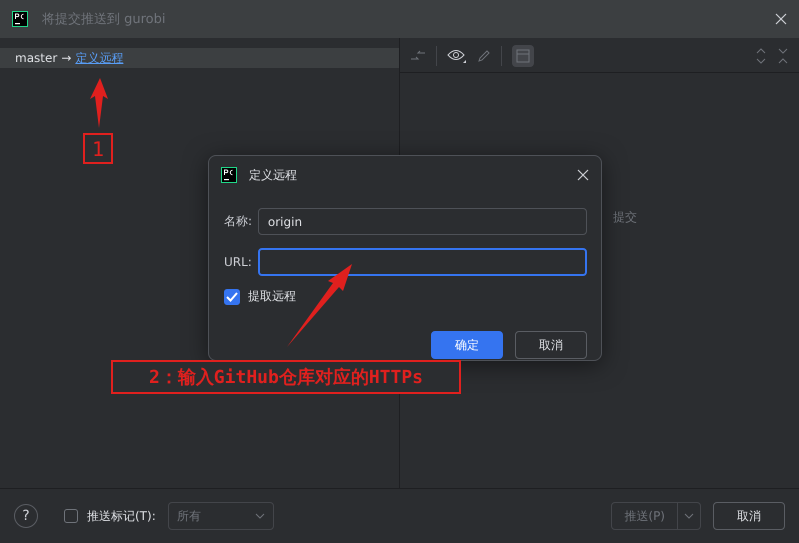 Image resolution: width=799 pixels, height=543 pixels. What do you see at coordinates (286, 377) in the screenshot?
I see `annotation-note: 2：输入GitHub仓库对应的HTTPs` at bounding box center [286, 377].